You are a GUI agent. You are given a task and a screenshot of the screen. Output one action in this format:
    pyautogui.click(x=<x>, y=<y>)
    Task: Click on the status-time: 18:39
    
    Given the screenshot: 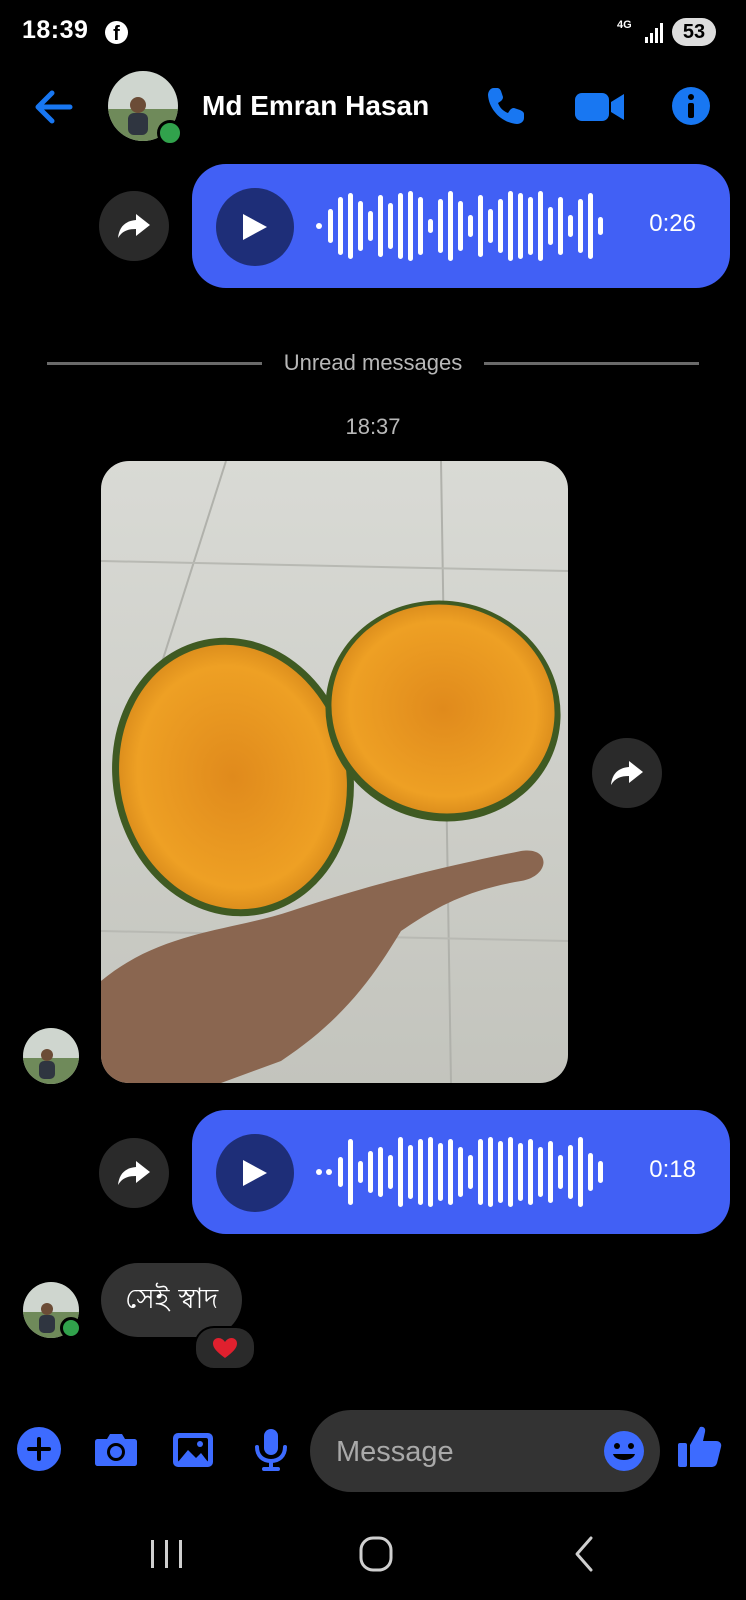 What is the action you would take?
    pyautogui.click(x=55, y=30)
    